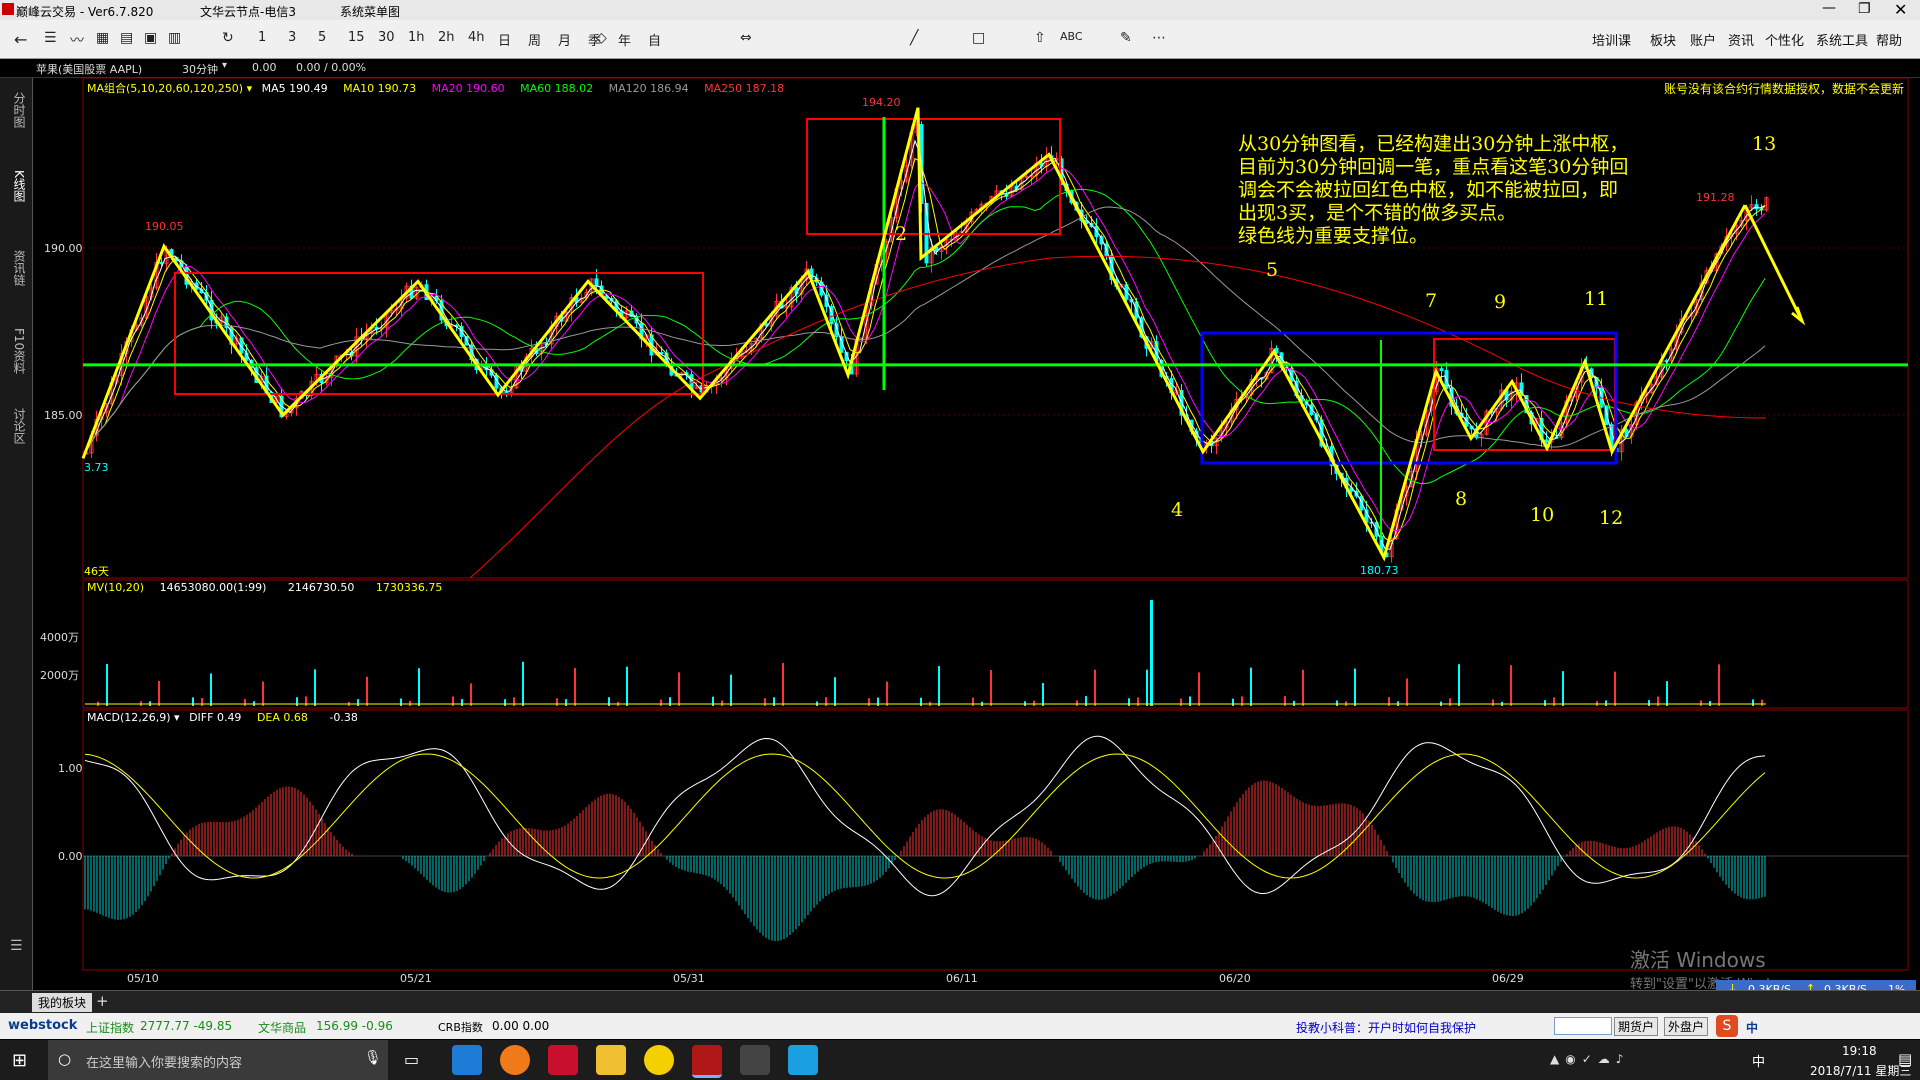  I want to click on index3-name: CRB指数, so click(460, 1027).